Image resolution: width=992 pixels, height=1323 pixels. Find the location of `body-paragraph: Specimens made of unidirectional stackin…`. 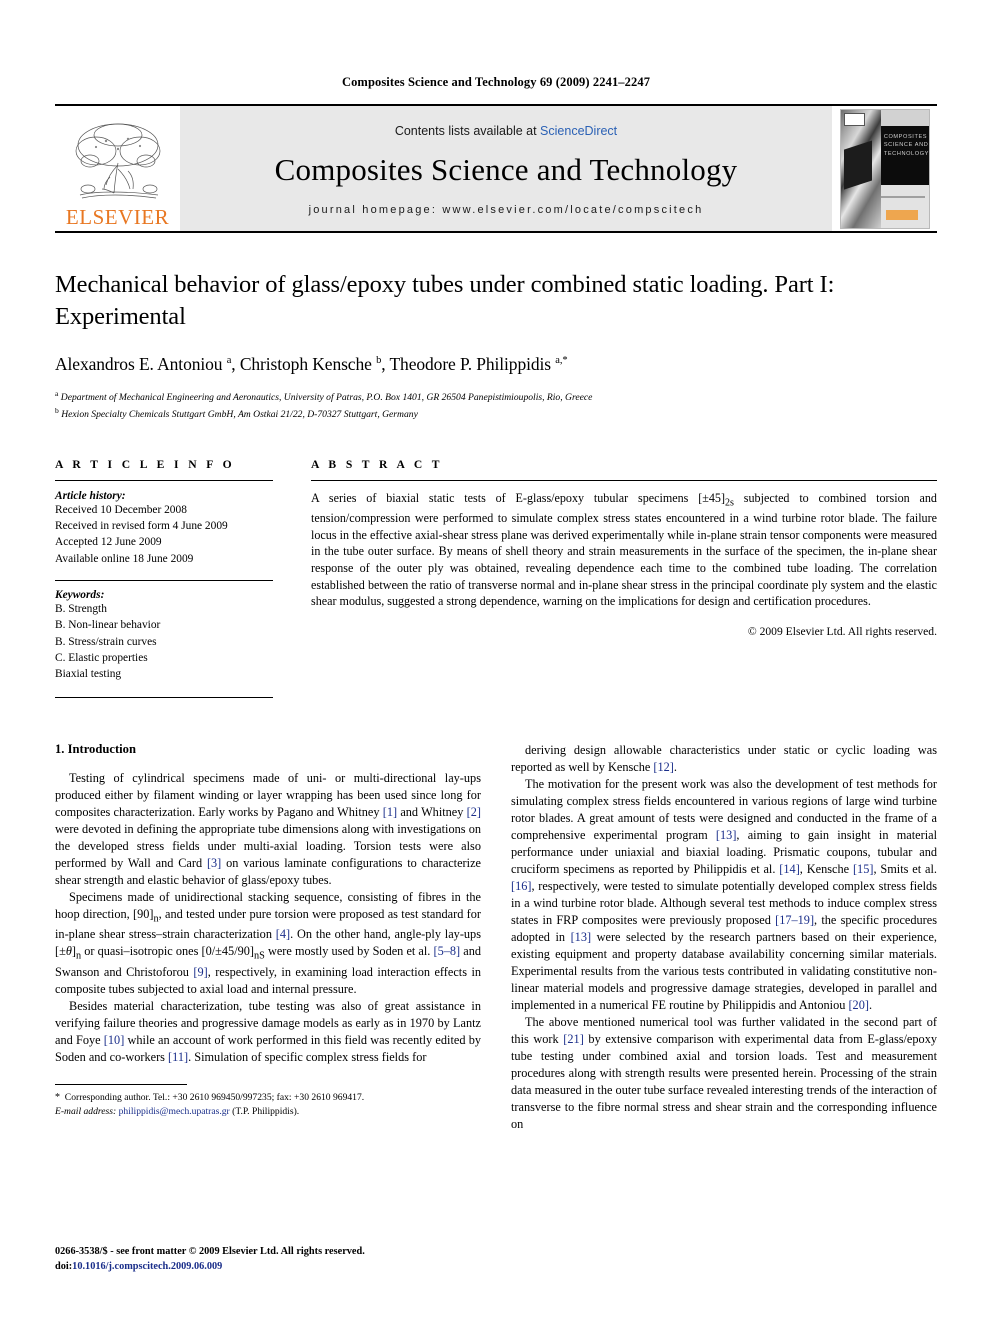

body-paragraph: Specimens made of unidirectional stackin… is located at coordinates (268, 942).